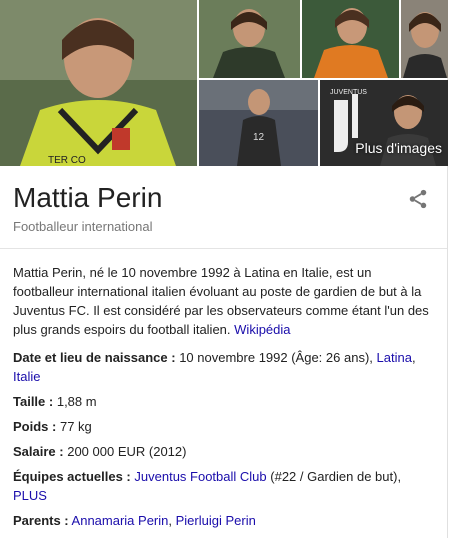 This screenshot has height=538, width=453. I want to click on fact-salary: Salaire : 200 000 EUR (2012), so click(223, 451).